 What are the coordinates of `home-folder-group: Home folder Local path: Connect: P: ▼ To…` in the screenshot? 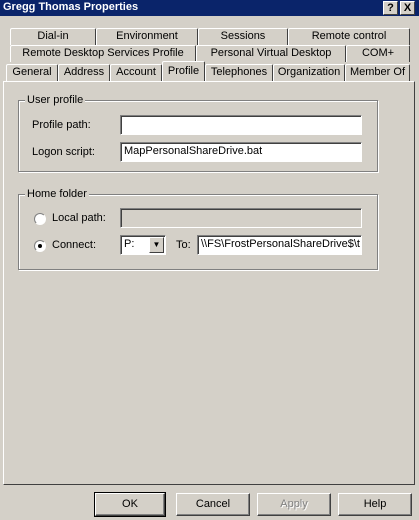 It's located at (198, 229).